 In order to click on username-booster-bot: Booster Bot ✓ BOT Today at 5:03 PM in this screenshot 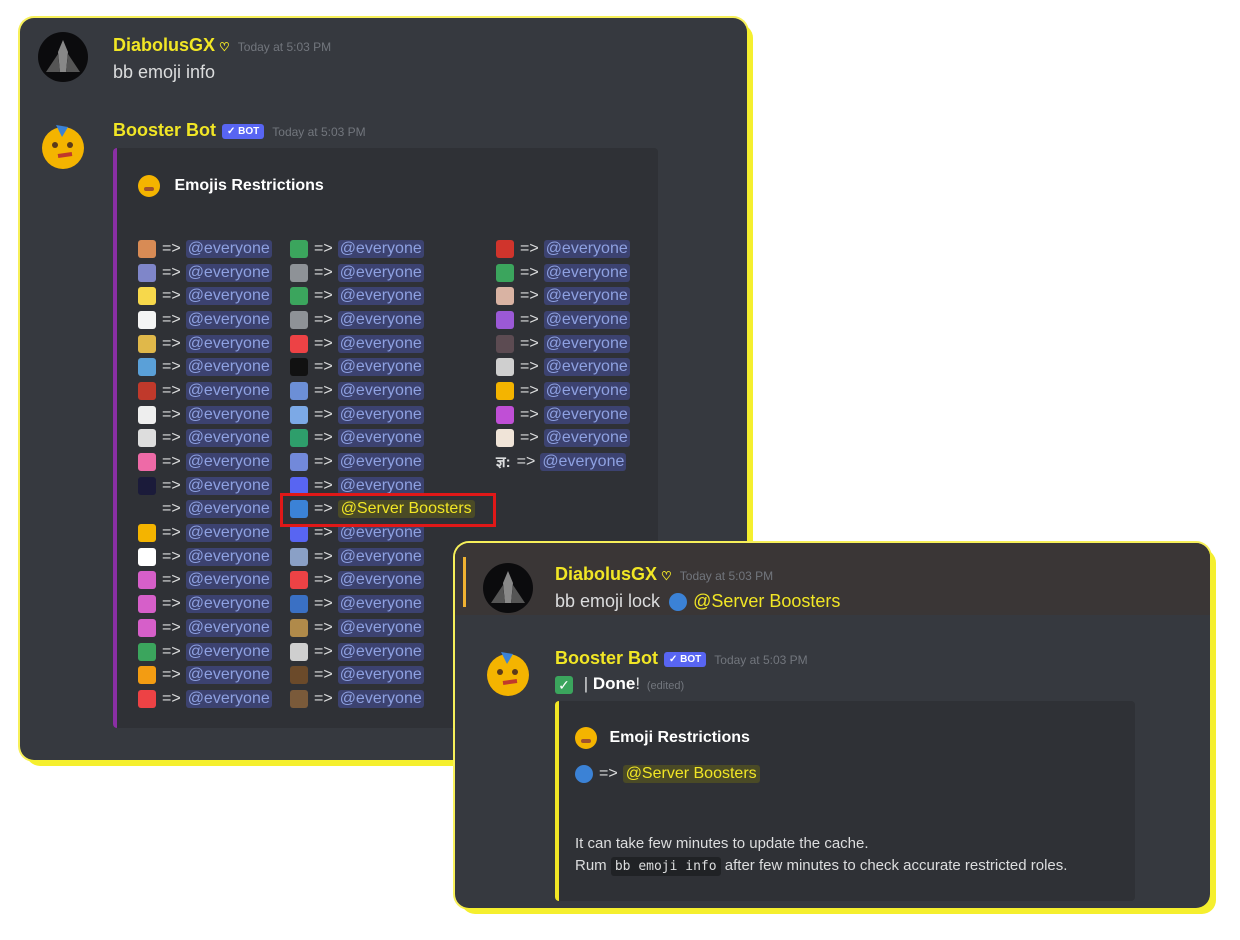, I will do `click(681, 658)`.